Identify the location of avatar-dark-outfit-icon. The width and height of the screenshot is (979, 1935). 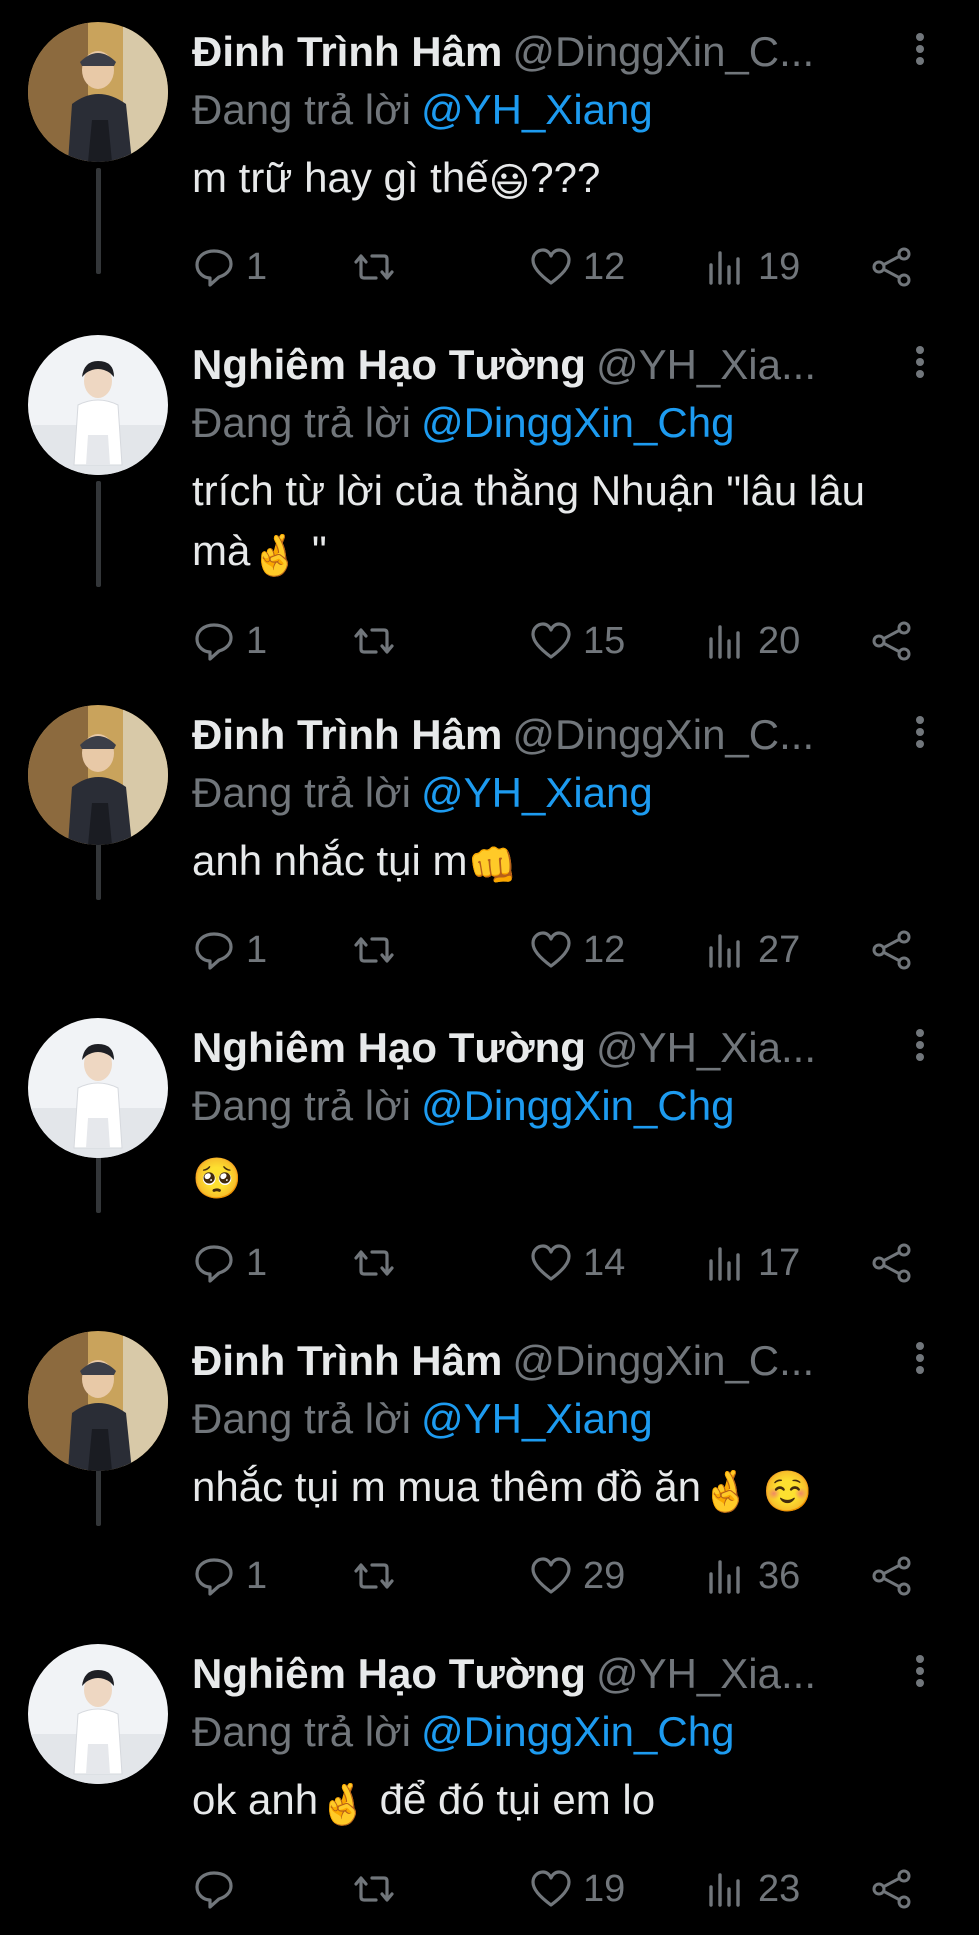
(98, 92).